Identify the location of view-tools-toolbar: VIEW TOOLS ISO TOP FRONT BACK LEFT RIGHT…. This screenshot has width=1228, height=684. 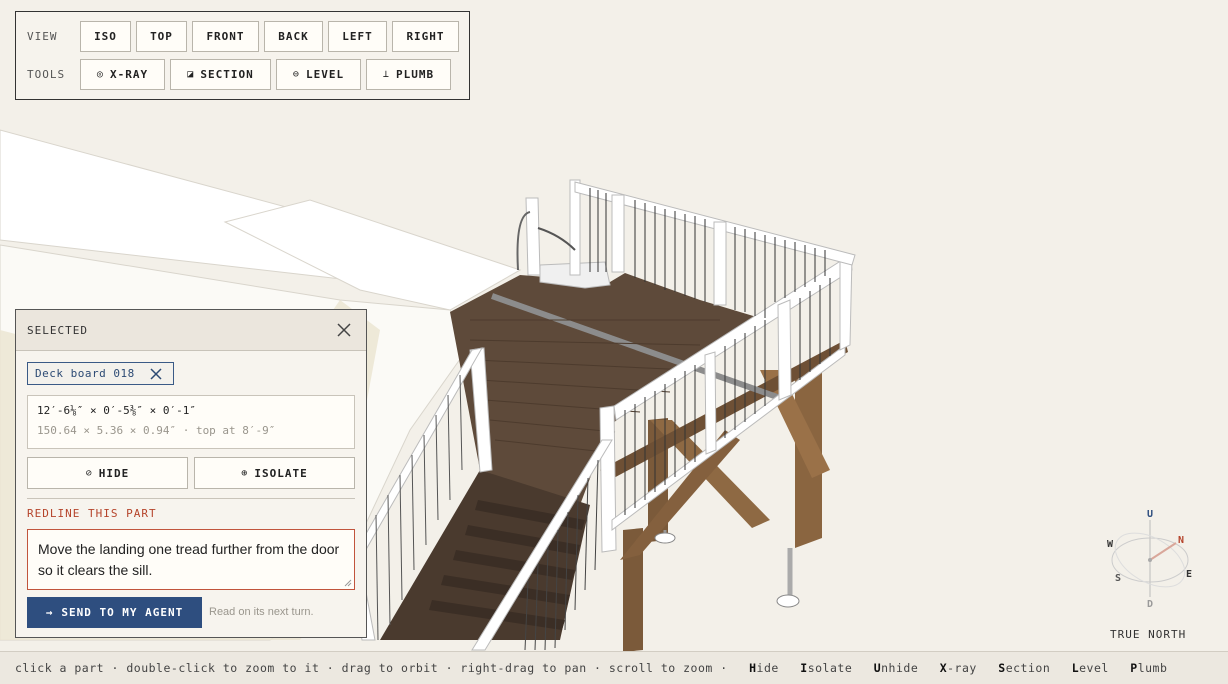
(242, 55).